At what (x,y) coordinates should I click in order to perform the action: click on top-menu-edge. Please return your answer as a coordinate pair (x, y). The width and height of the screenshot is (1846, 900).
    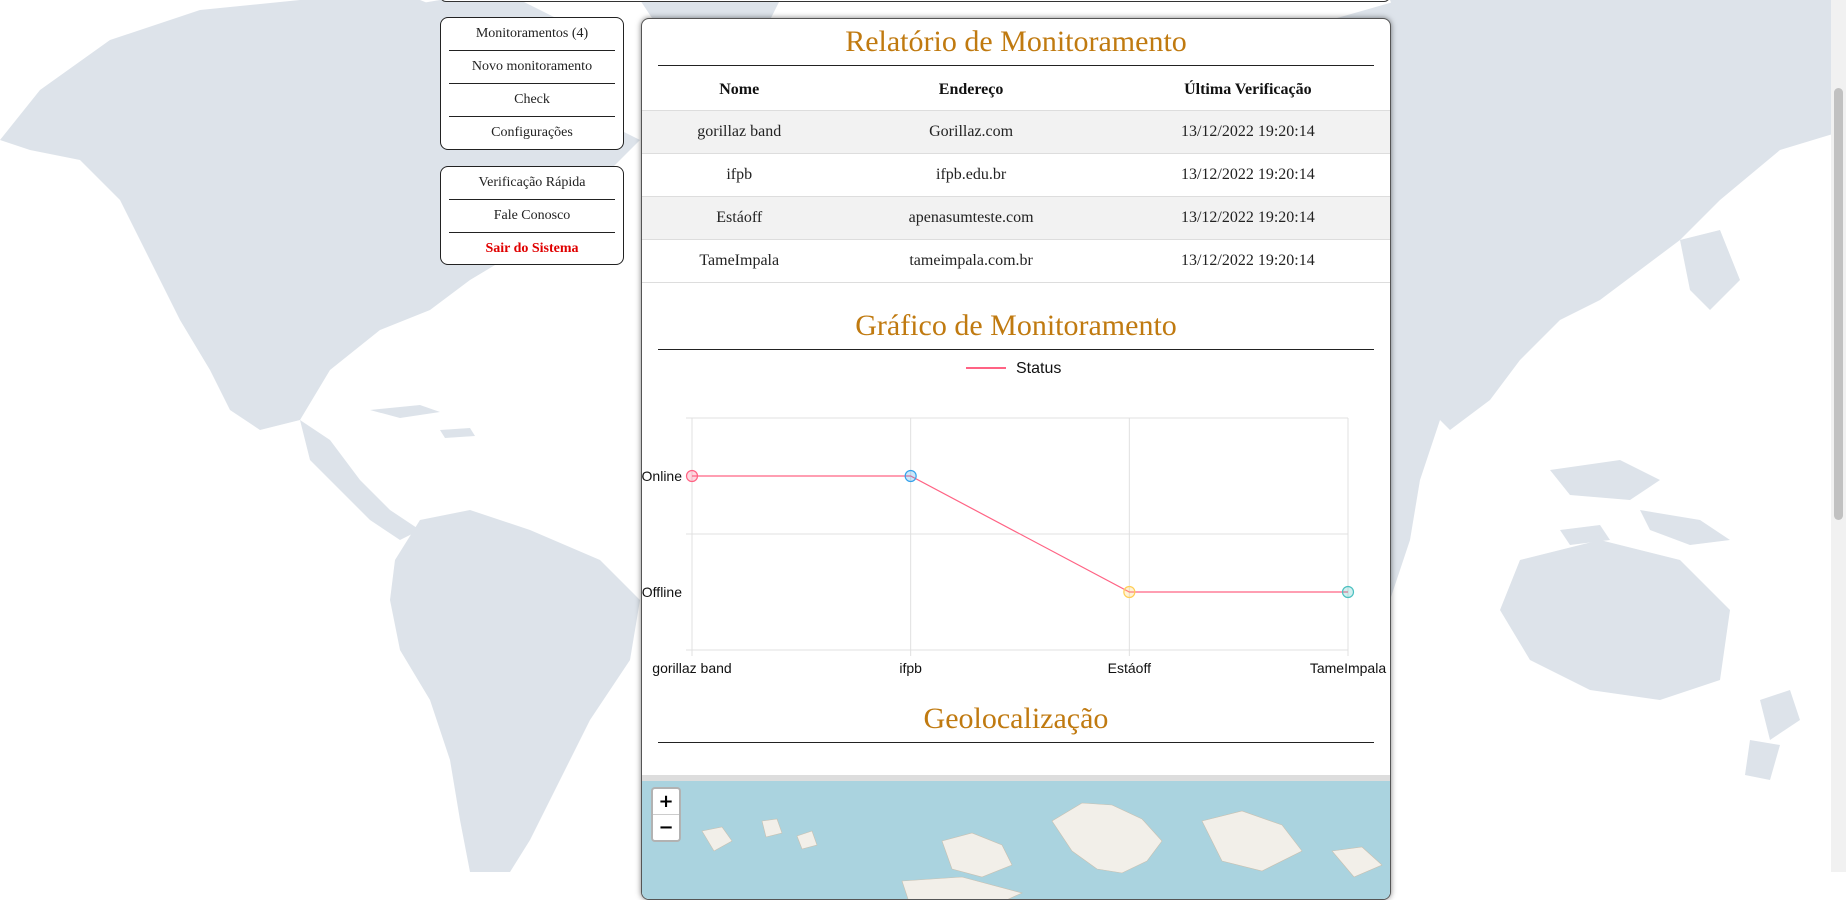
    Looking at the image, I should click on (915, 1).